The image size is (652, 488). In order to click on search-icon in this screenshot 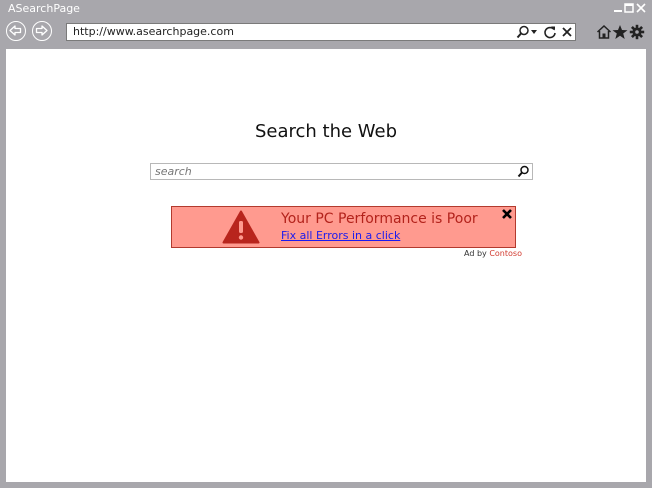, I will do `click(523, 32)`.